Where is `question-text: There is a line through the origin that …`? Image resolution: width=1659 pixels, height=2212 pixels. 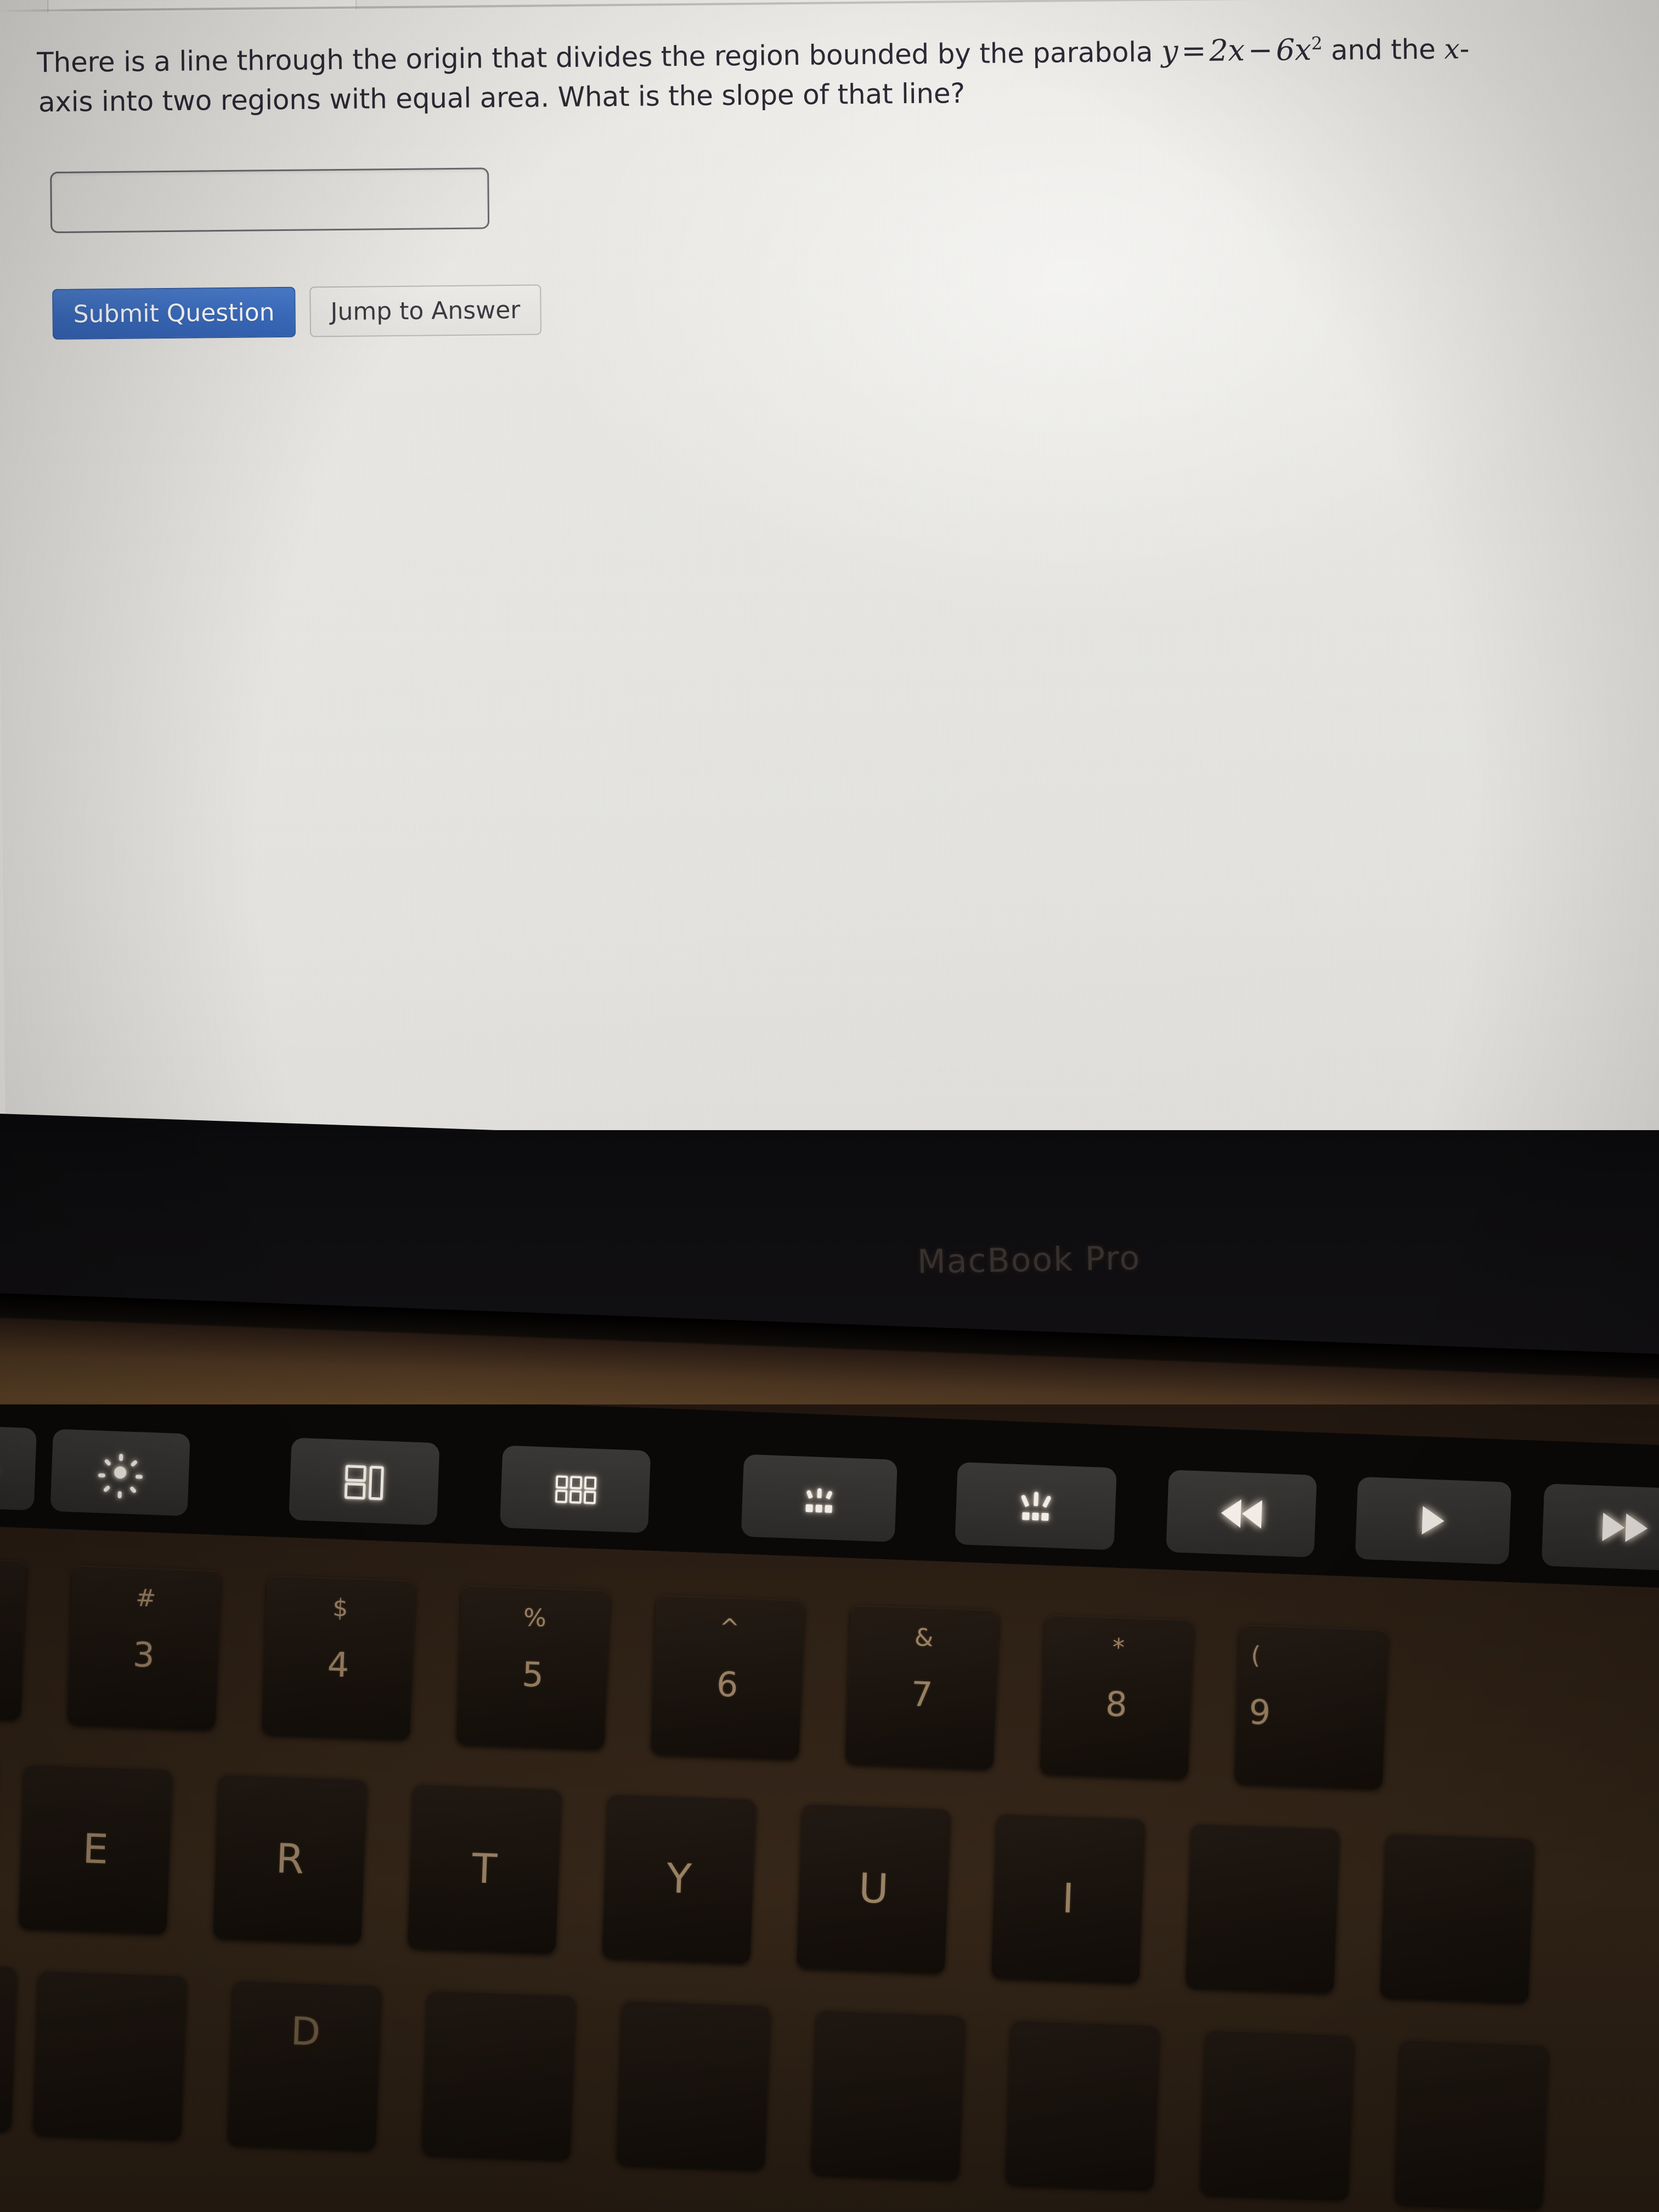
question-text: There is a line through the origin that … is located at coordinates (833, 74).